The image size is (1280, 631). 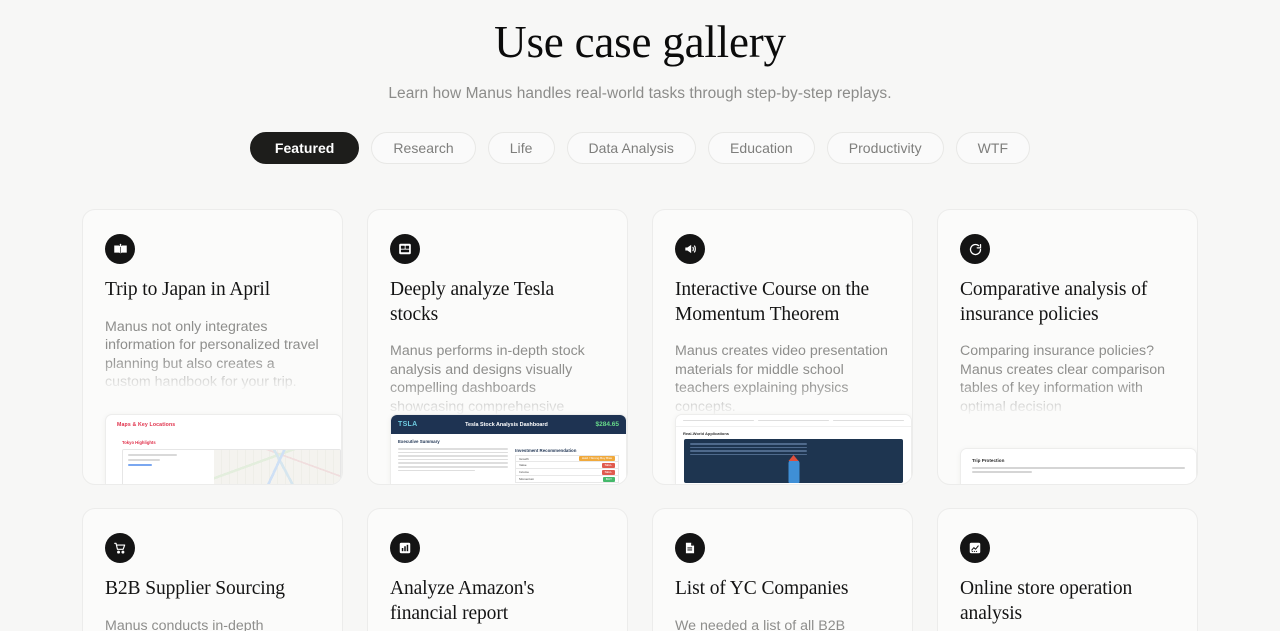 I want to click on card-thumbnail-map: Maps & Key Locations Tokyo Highlights, so click(x=223, y=449).